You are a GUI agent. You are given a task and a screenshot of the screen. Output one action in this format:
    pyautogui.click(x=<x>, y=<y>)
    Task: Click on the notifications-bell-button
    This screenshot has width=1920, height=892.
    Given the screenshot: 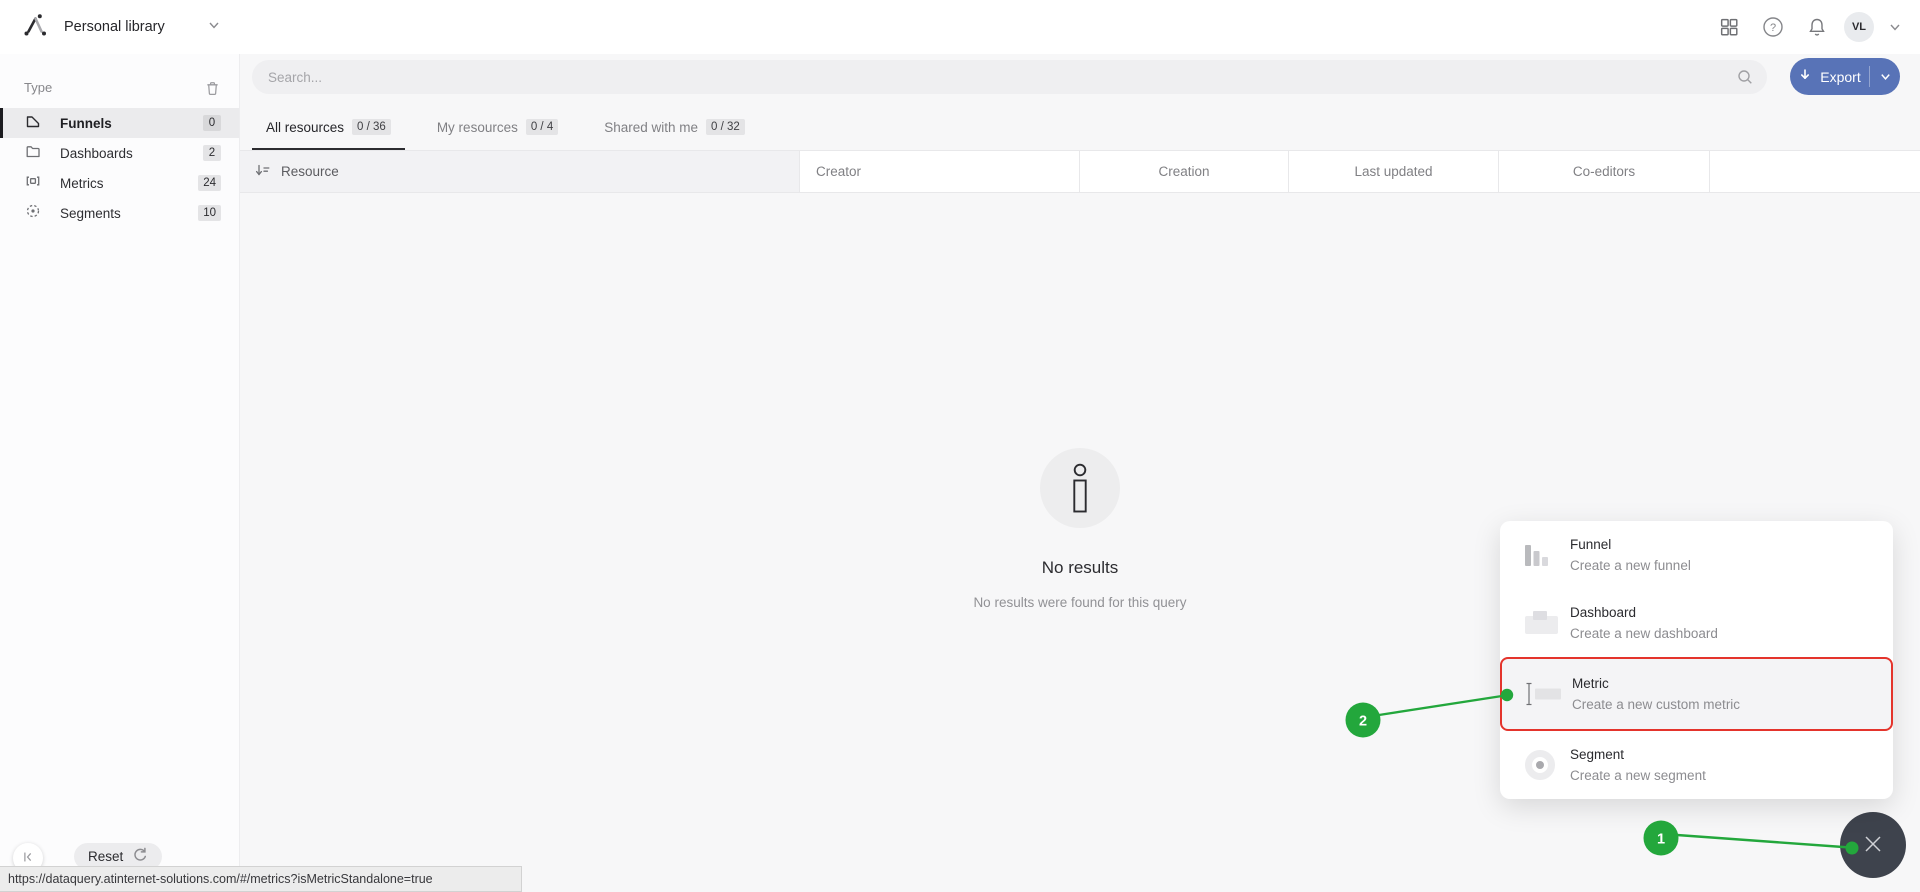 What is the action you would take?
    pyautogui.click(x=1817, y=27)
    